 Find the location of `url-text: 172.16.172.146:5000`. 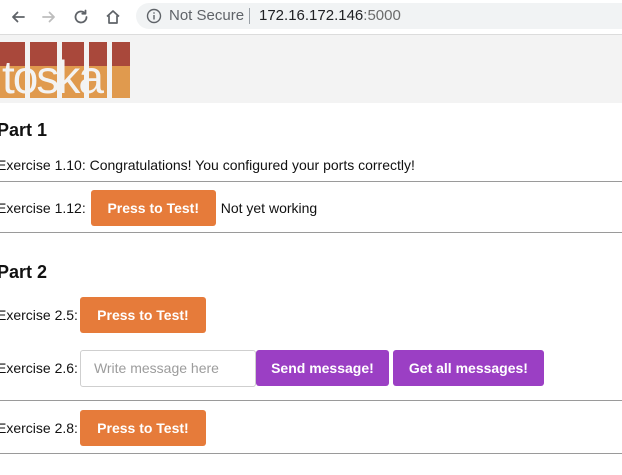

url-text: 172.16.172.146:5000 is located at coordinates (330, 15).